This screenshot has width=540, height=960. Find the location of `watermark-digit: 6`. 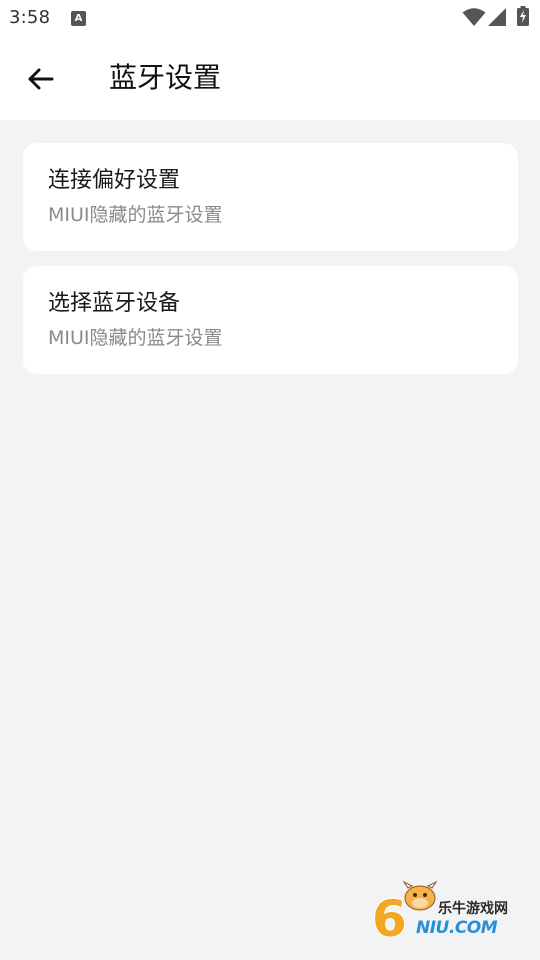

watermark-digit: 6 is located at coordinates (389, 916).